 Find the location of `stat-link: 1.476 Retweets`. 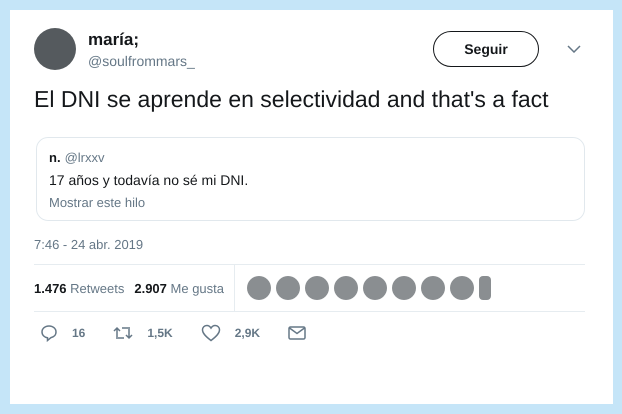

stat-link: 1.476 Retweets is located at coordinates (79, 288).